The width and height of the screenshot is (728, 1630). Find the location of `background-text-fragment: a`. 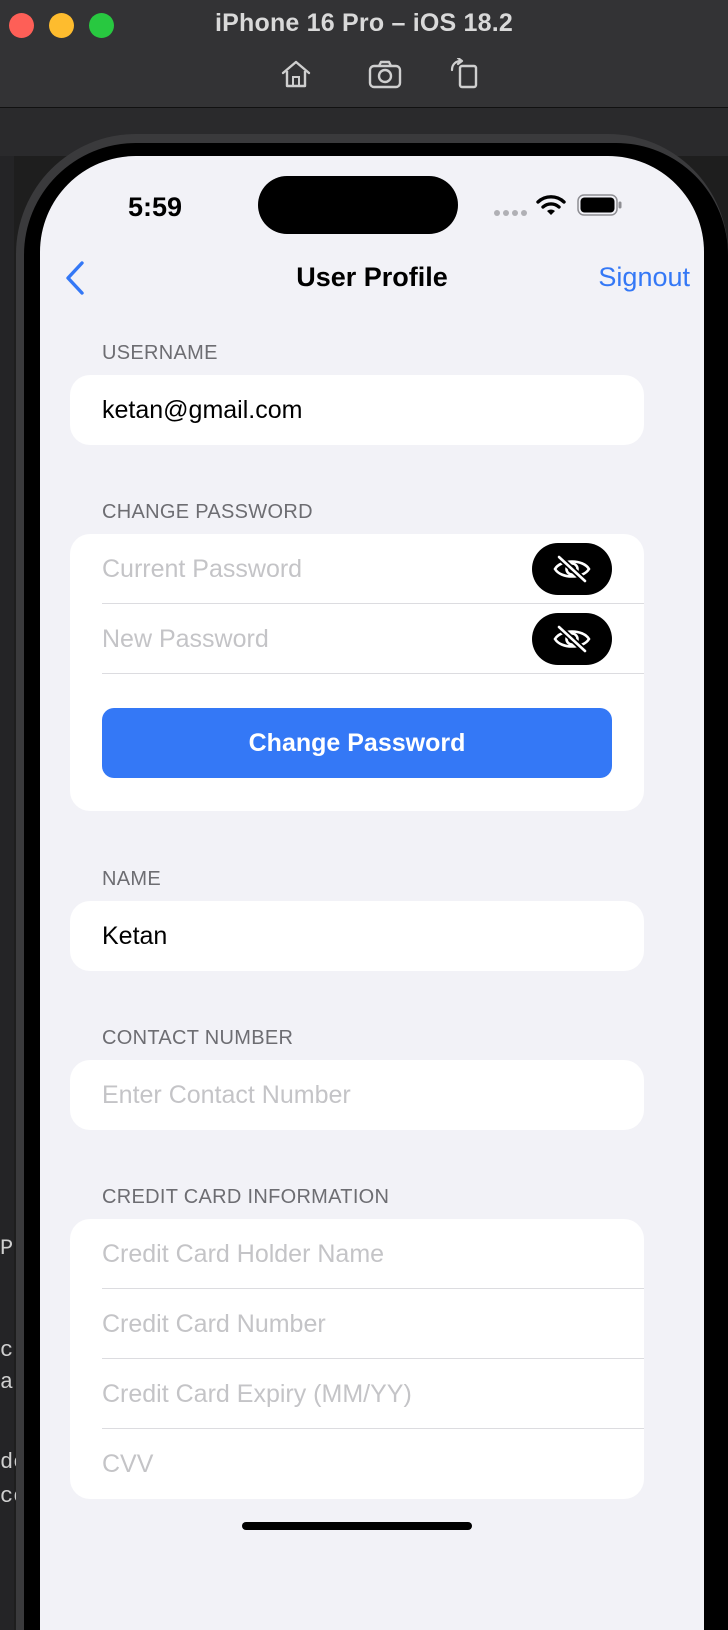

background-text-fragment: a is located at coordinates (7, 1382).